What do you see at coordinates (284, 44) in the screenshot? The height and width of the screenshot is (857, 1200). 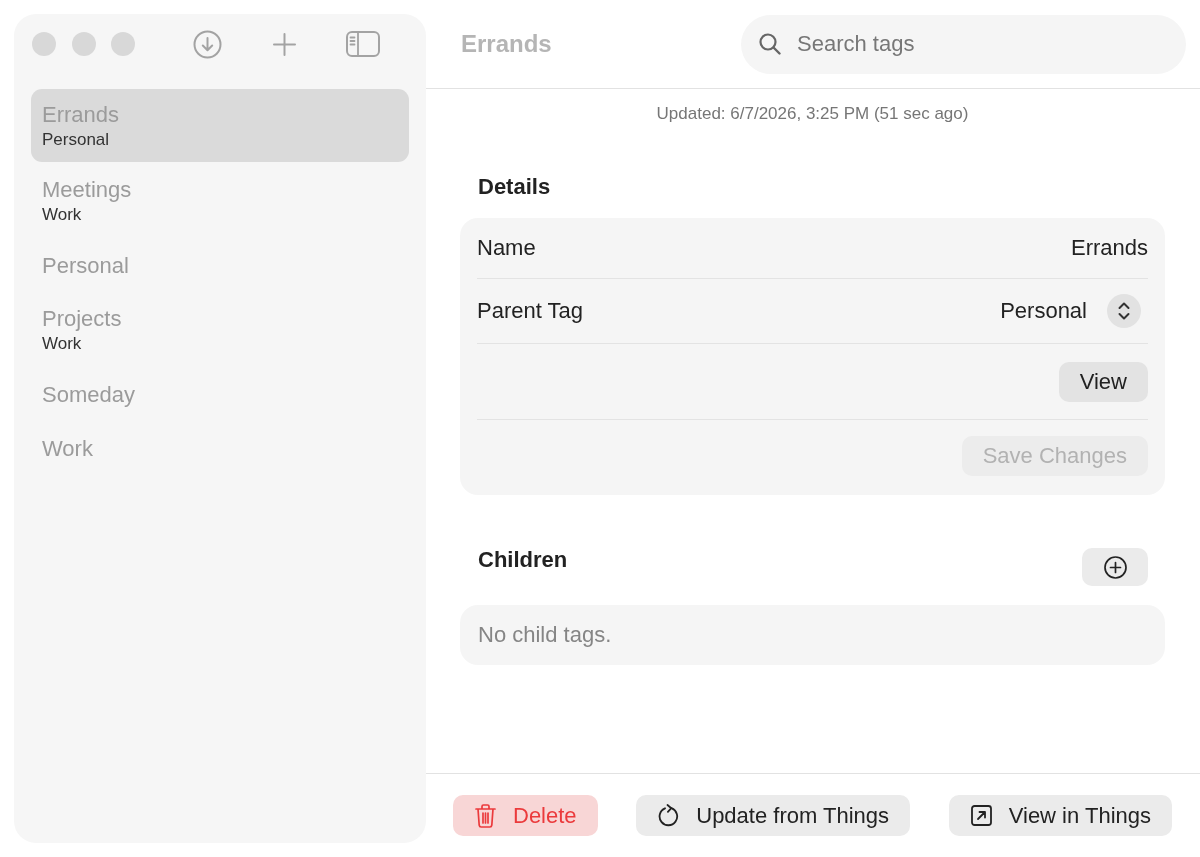 I see `plus-icon` at bounding box center [284, 44].